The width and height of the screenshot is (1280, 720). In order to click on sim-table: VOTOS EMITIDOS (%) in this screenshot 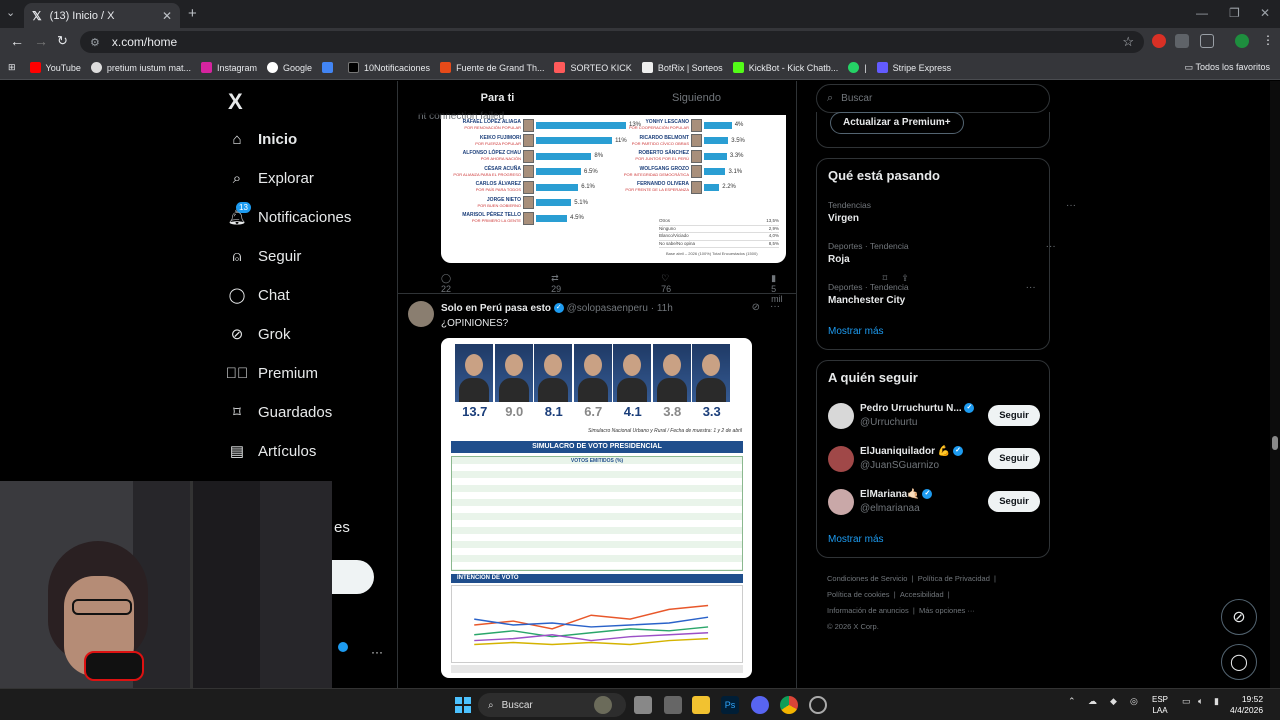, I will do `click(597, 513)`.